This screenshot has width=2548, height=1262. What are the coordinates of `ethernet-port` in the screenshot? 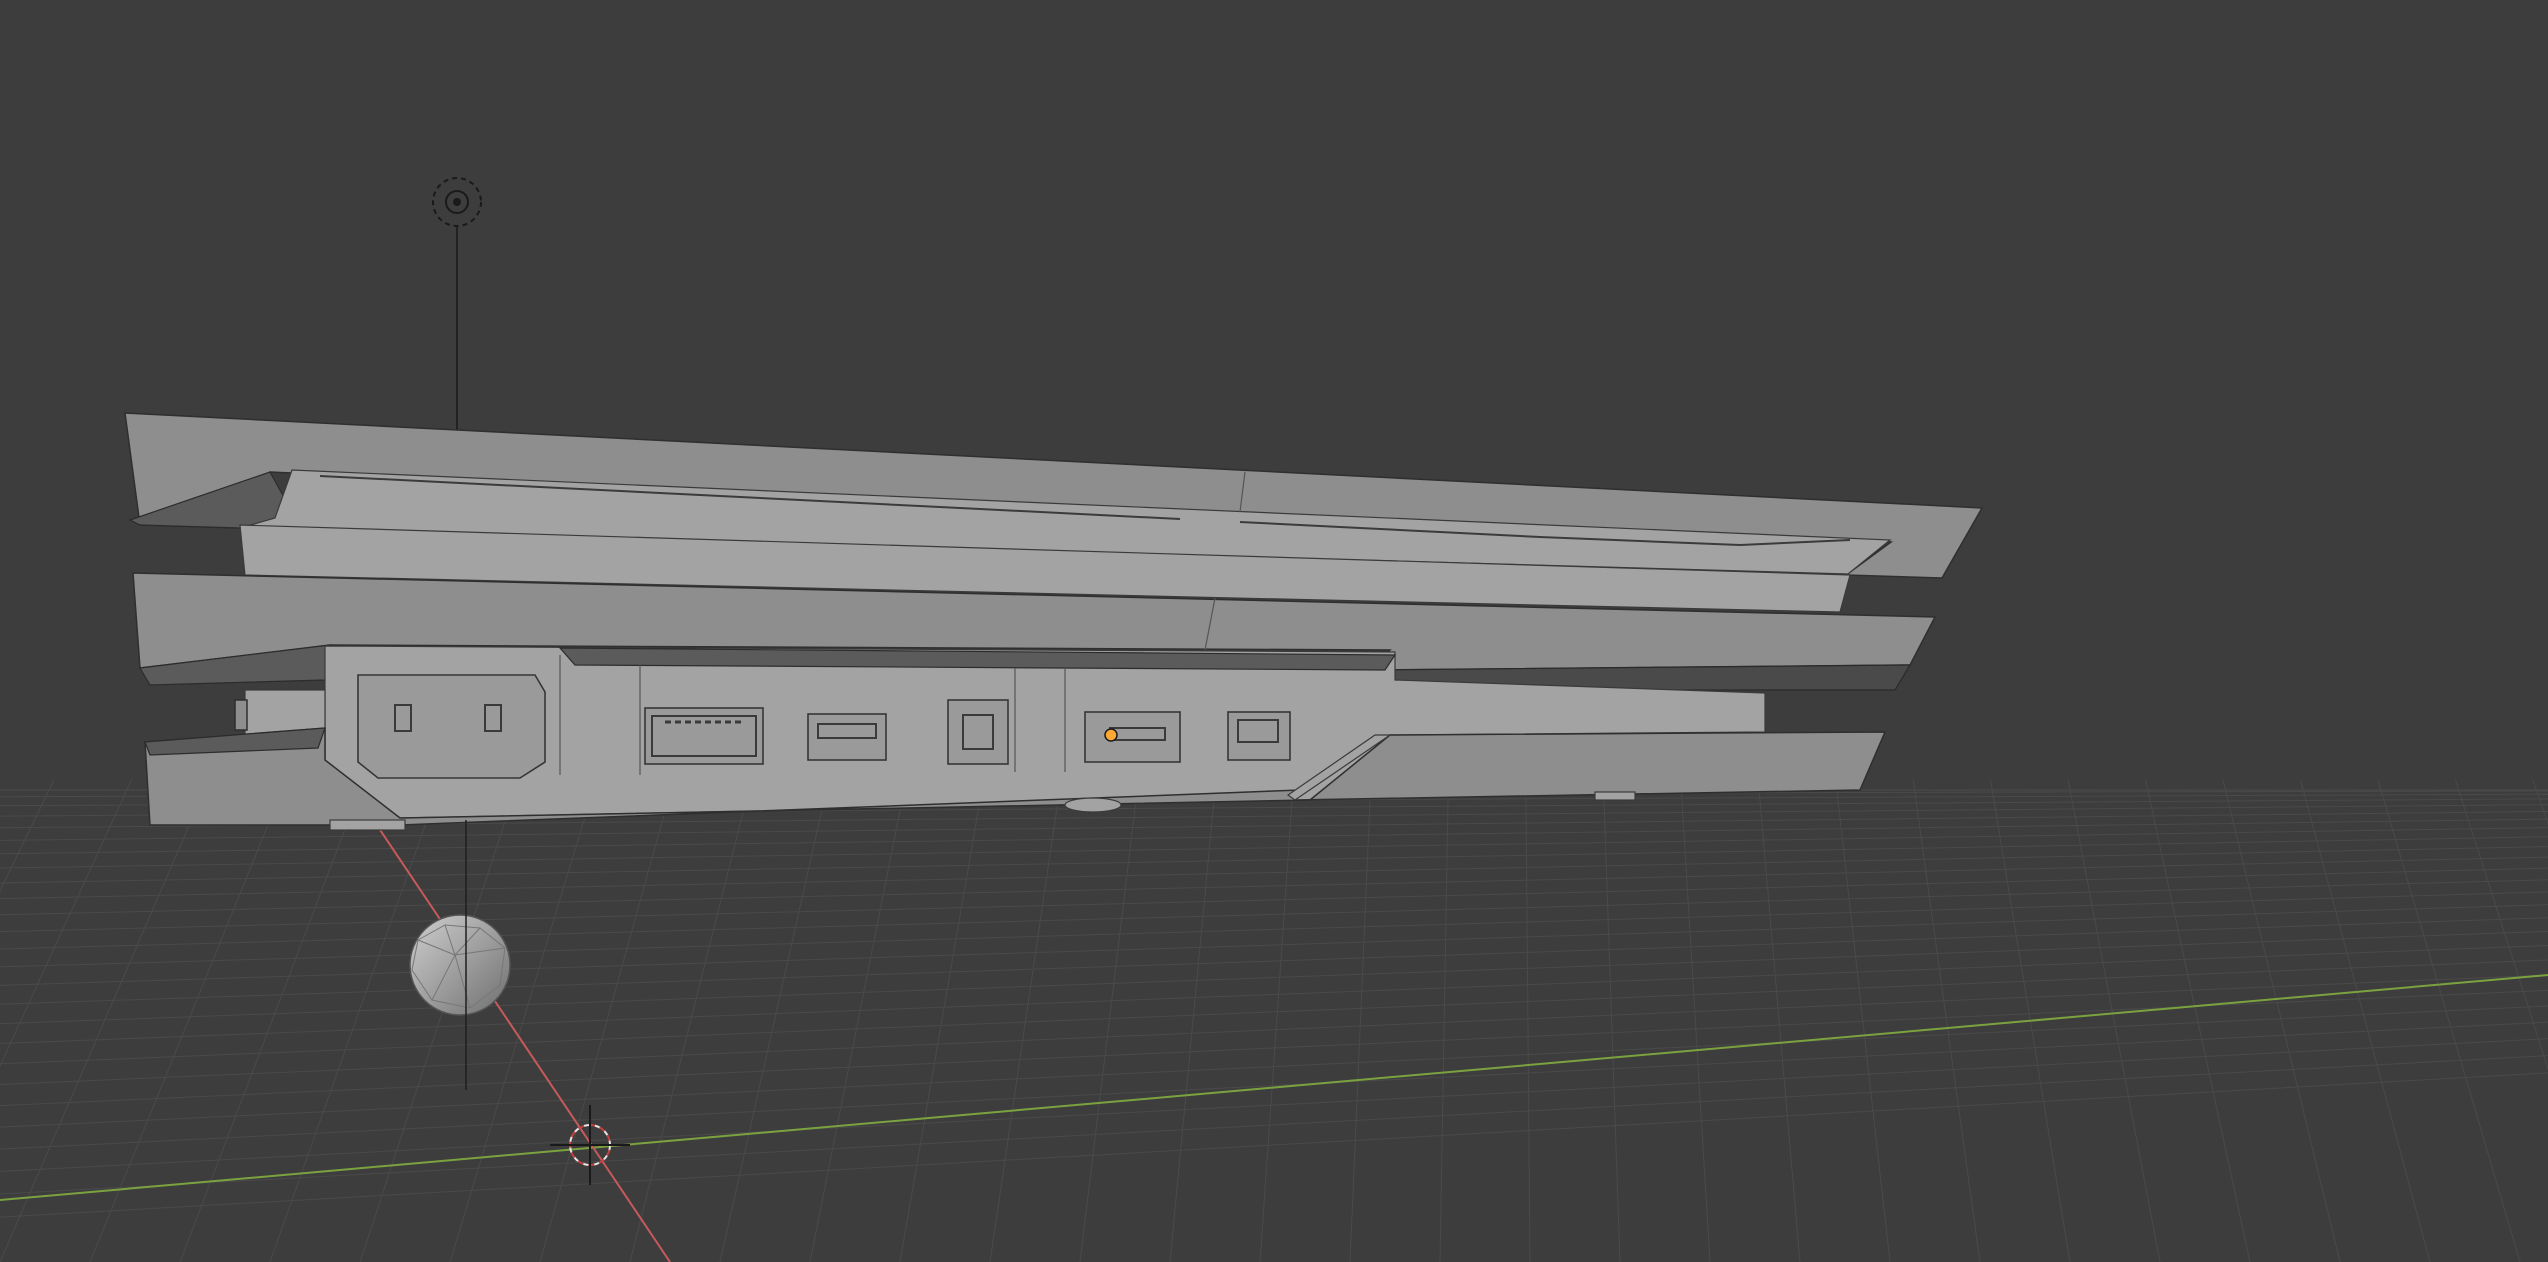 It's located at (1259, 736).